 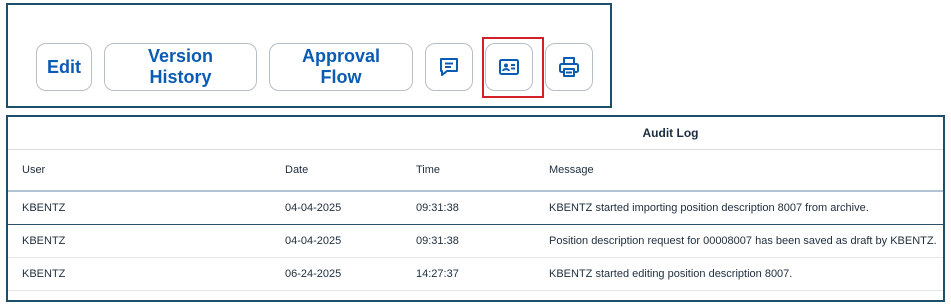 I want to click on cell-date: 06-24-2025, so click(x=313, y=273).